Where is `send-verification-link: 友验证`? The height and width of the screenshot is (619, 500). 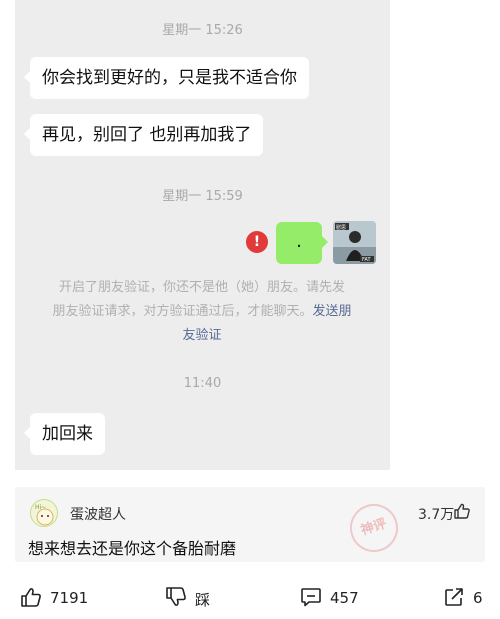 send-verification-link: 友验证 is located at coordinates (201, 335).